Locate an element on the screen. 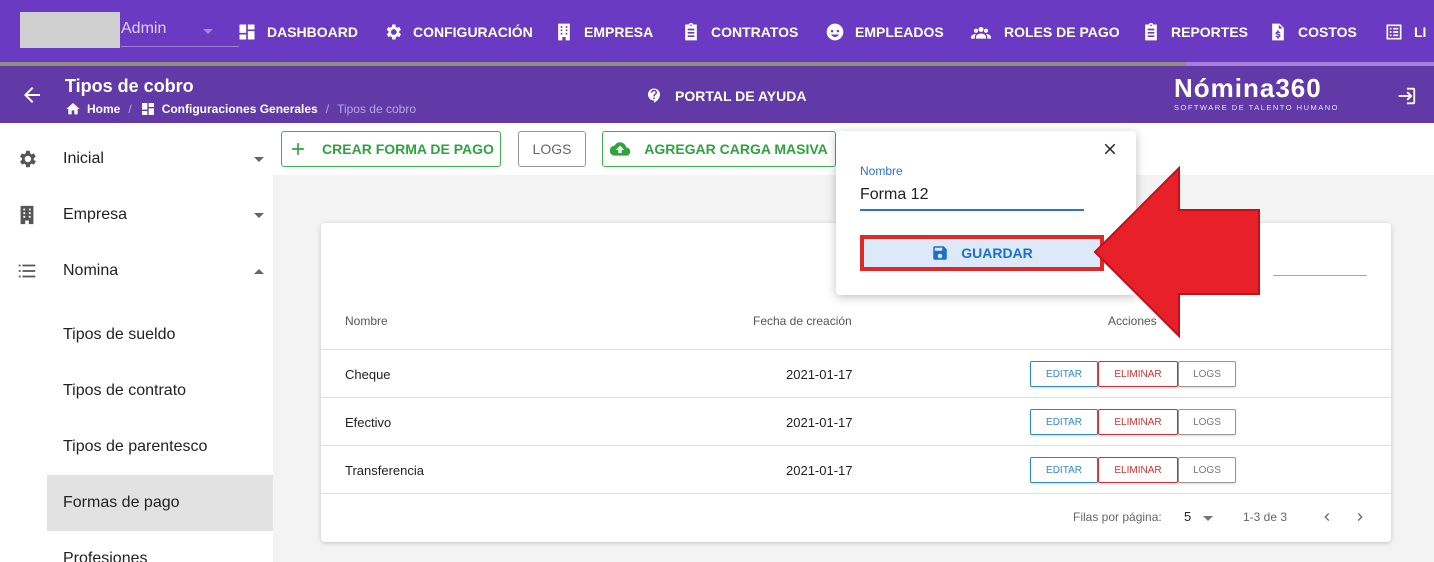 Image resolution: width=1434 pixels, height=562 pixels. user-menu: Admin is located at coordinates (129, 30).